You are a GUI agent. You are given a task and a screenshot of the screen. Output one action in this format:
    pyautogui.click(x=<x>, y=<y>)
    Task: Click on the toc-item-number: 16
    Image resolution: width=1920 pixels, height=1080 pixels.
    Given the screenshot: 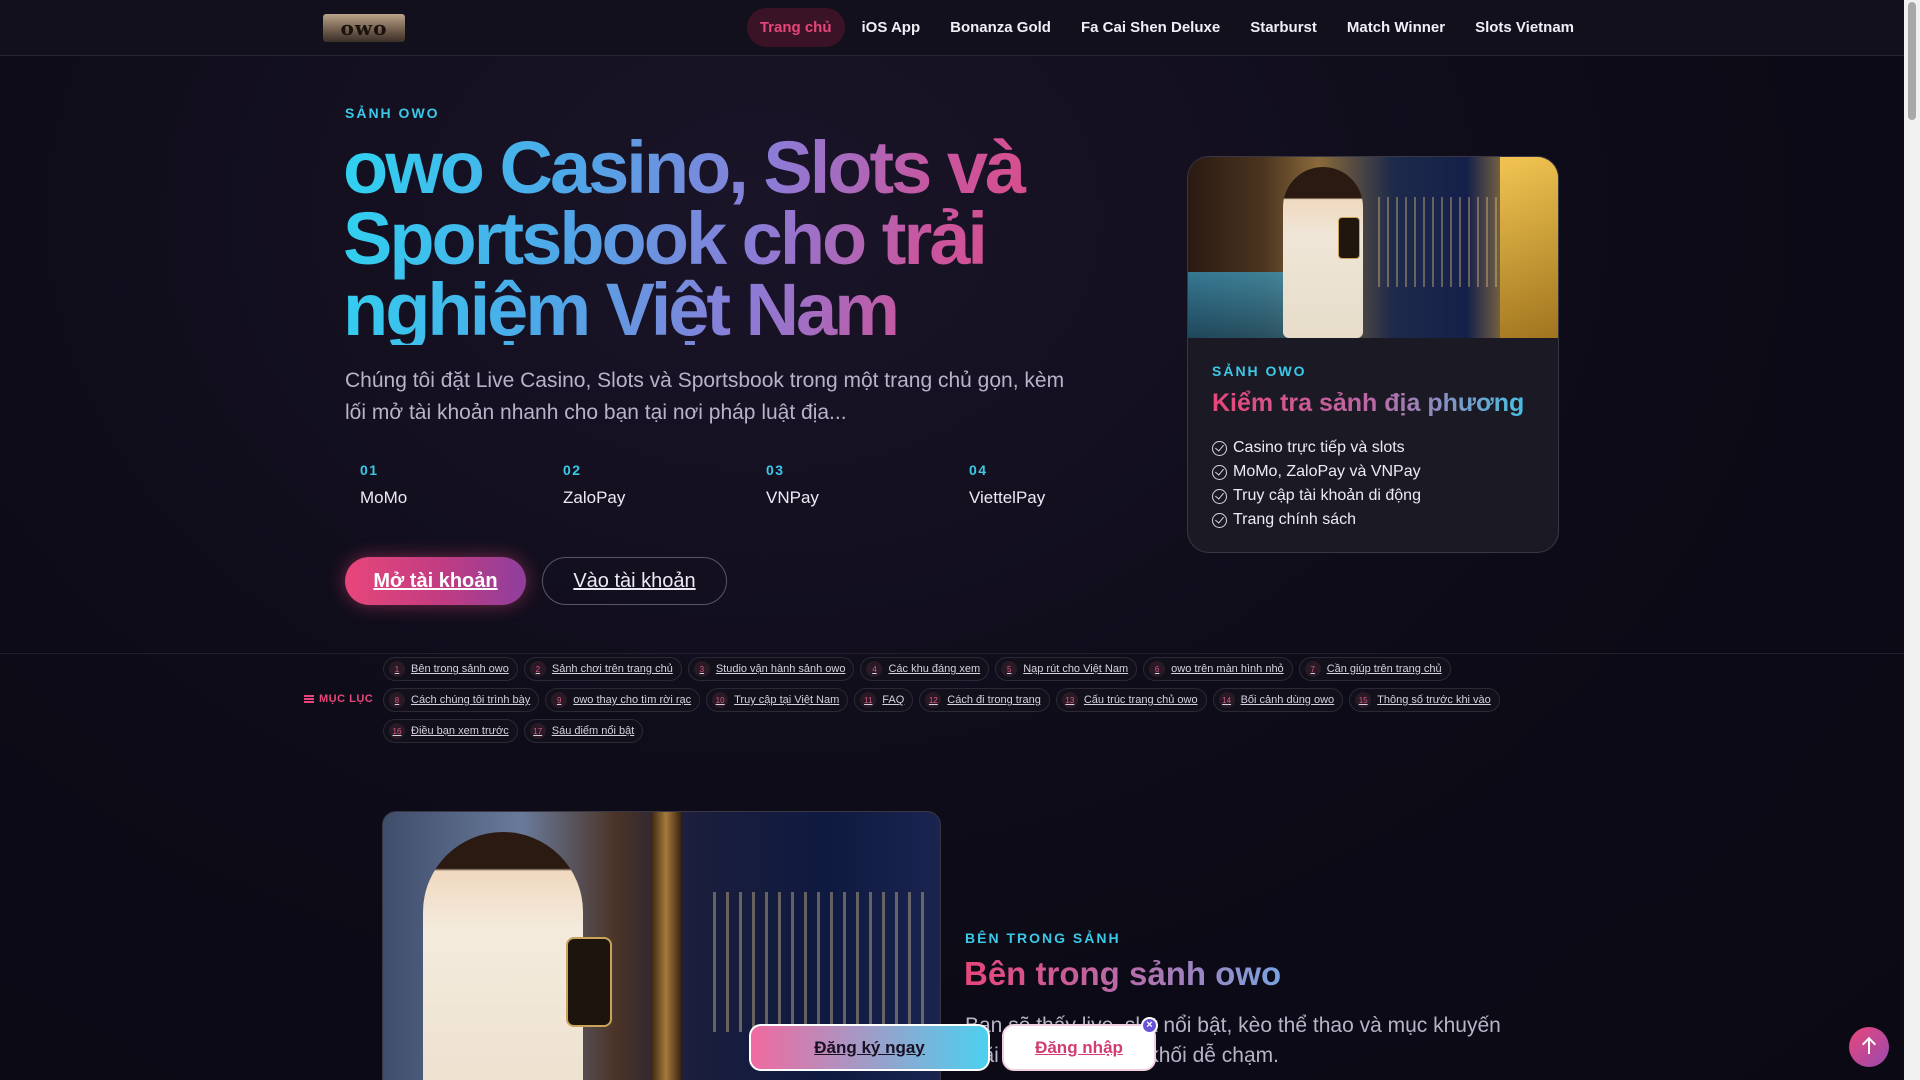 What is the action you would take?
    pyautogui.click(x=397, y=731)
    